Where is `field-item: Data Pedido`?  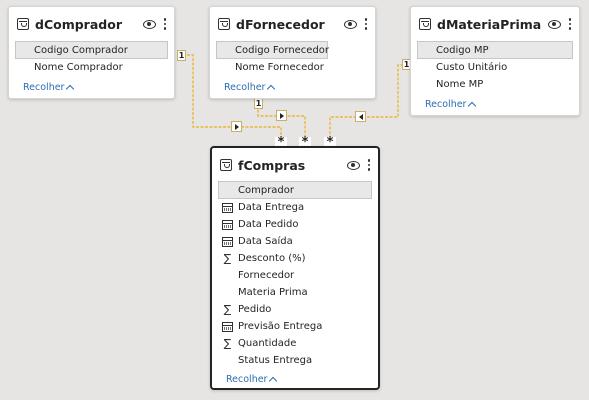 field-item: Data Pedido is located at coordinates (295, 224).